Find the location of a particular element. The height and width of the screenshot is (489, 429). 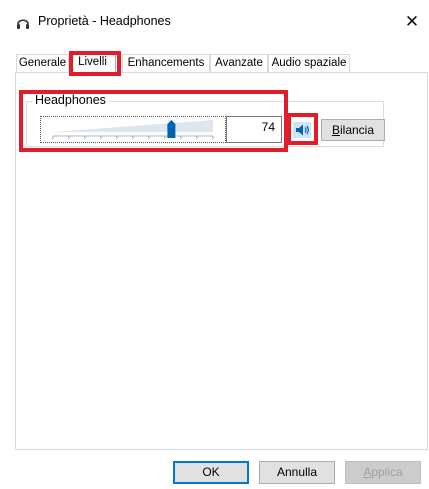

volume-slider-track is located at coordinates (133, 129).